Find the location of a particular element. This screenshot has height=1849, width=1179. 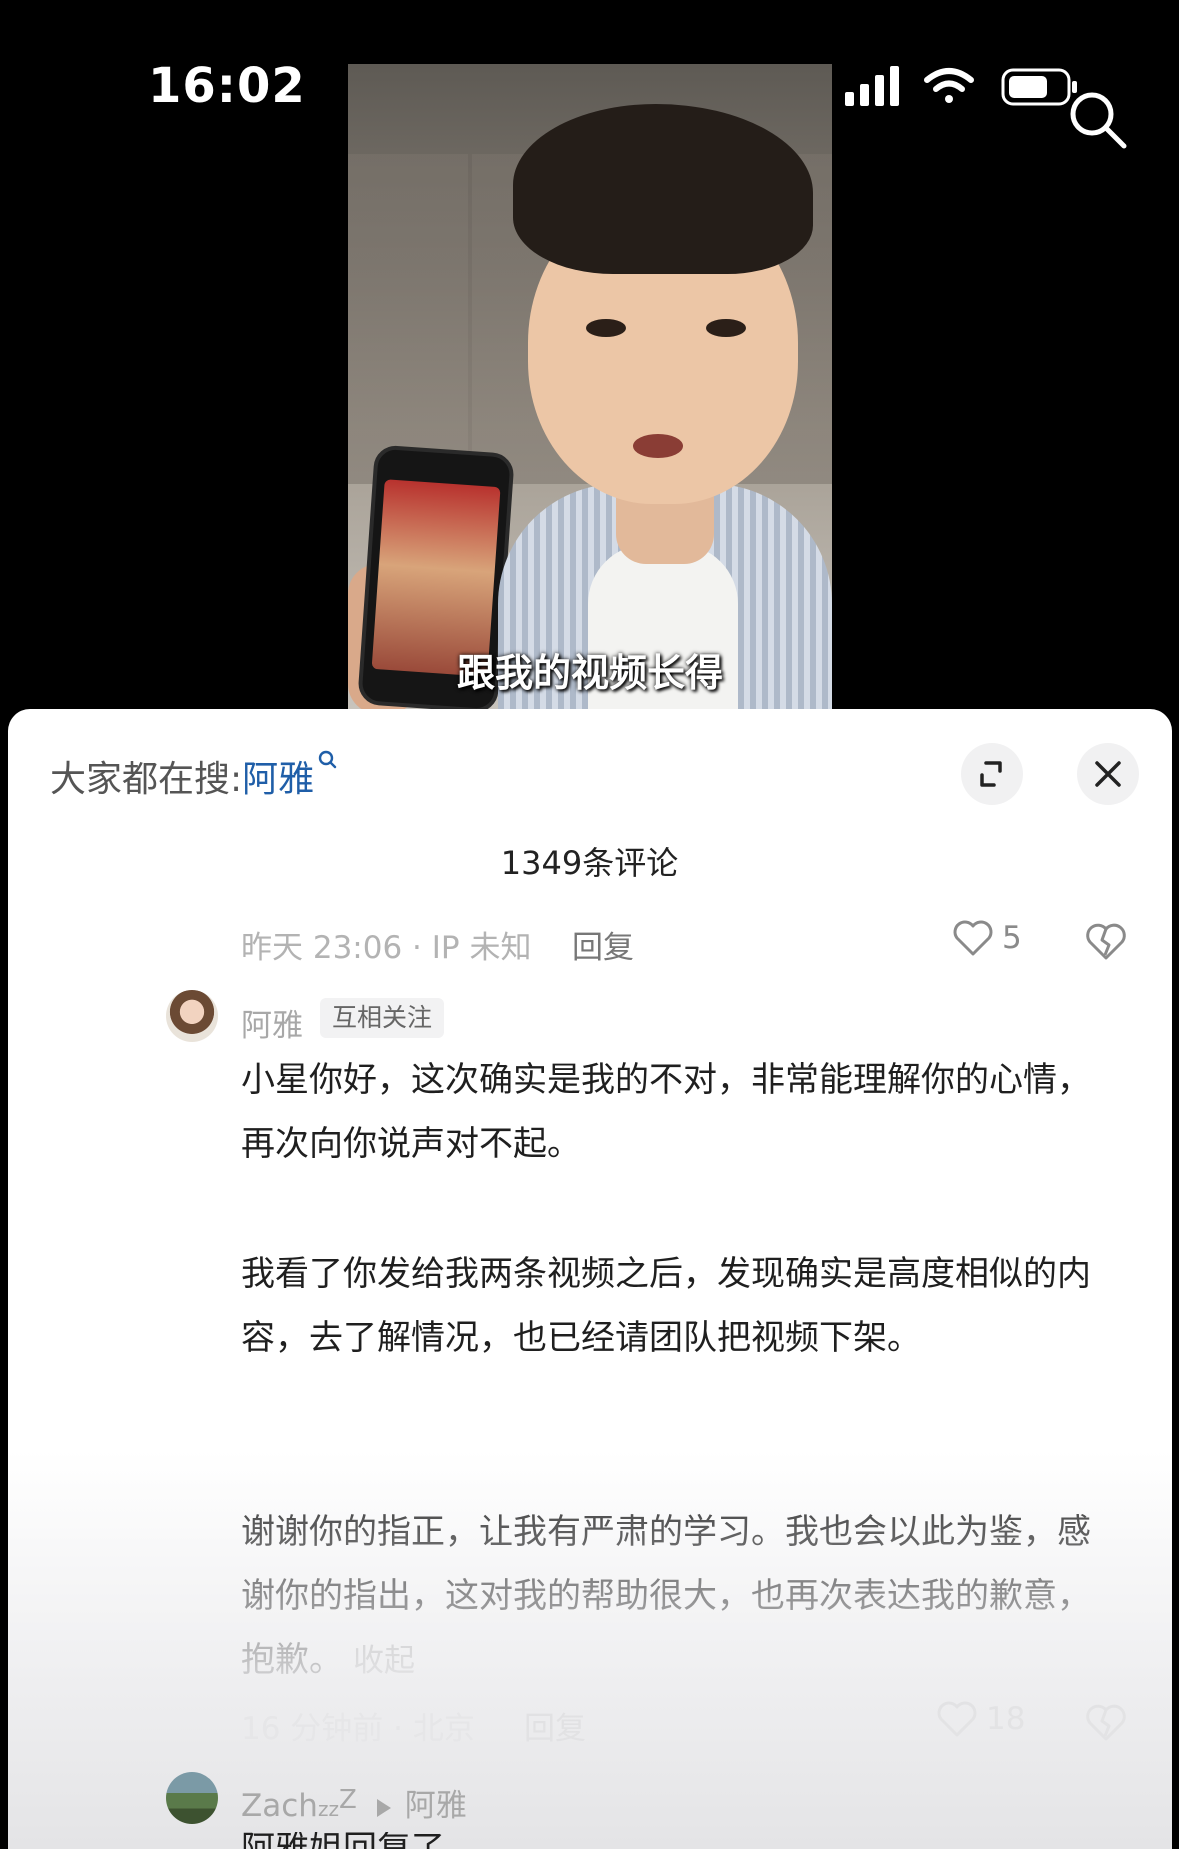

reply-username-row: ZachzzZ 阿雅 is located at coordinates (354, 1802).